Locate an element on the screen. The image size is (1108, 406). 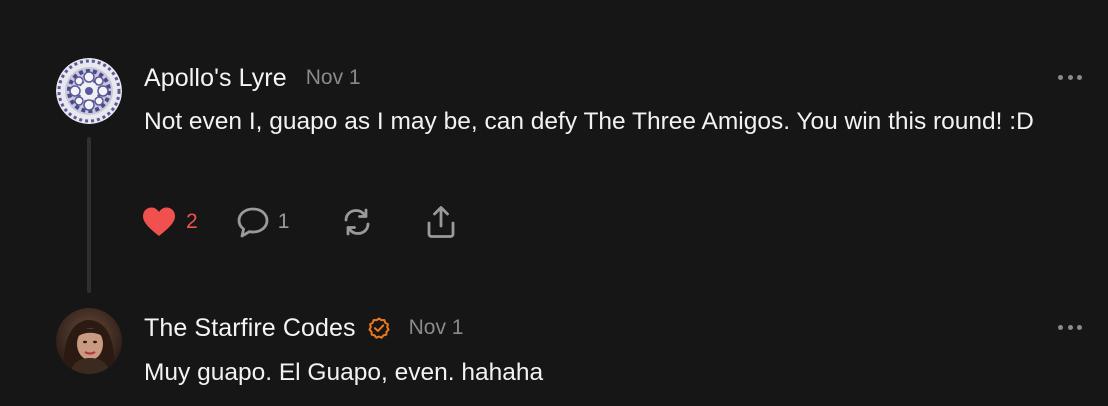
speech-bubble-icon is located at coordinates (253, 222).